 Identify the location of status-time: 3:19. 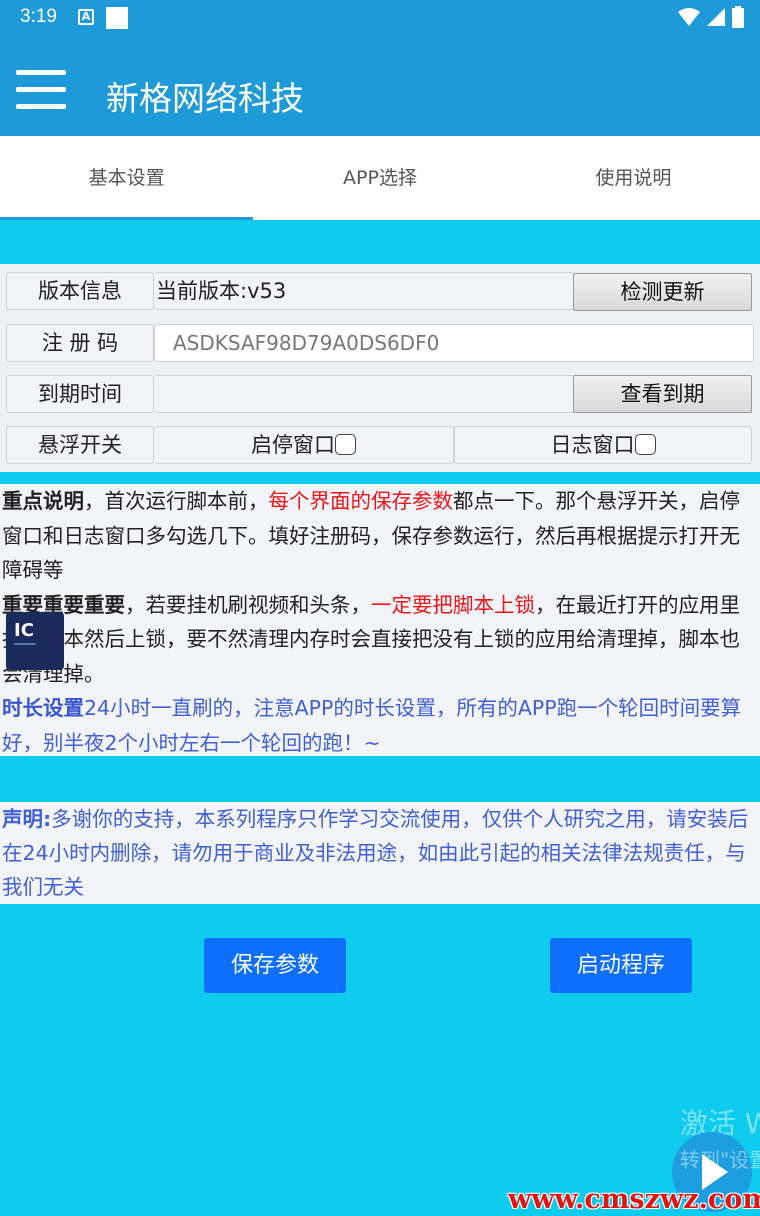
(38, 16).